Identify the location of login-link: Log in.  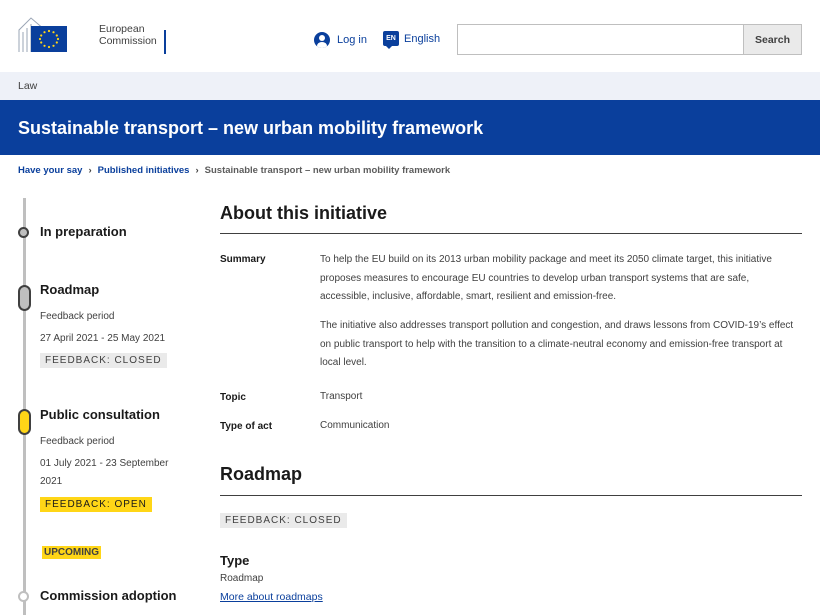
(340, 40).